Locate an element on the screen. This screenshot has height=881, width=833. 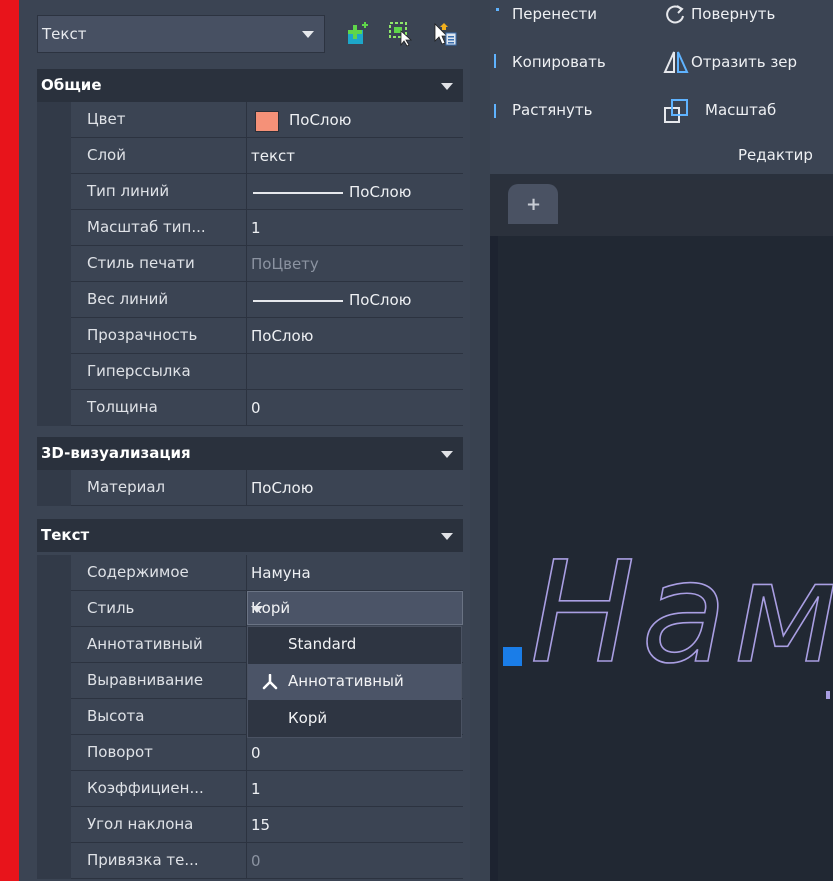
plus-icon: + is located at coordinates (534, 204).